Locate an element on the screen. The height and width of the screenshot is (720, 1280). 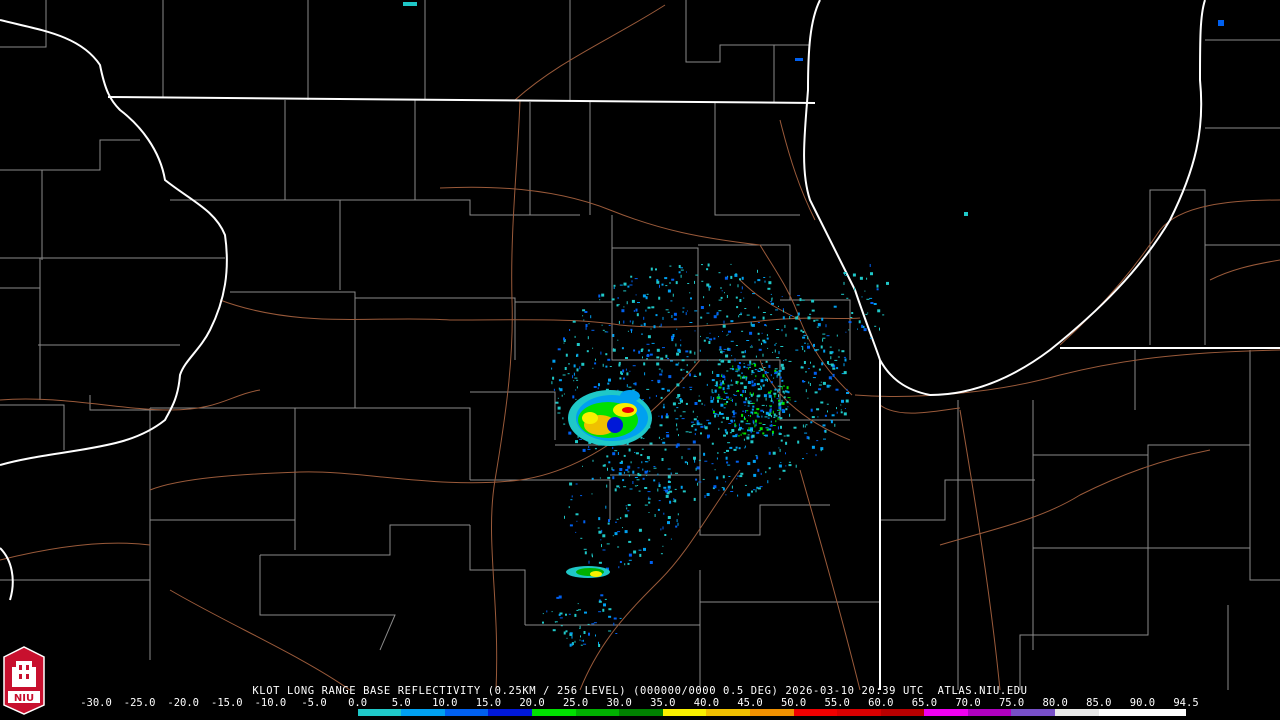
legend-tick: 25.0 is located at coordinates (575, 703).